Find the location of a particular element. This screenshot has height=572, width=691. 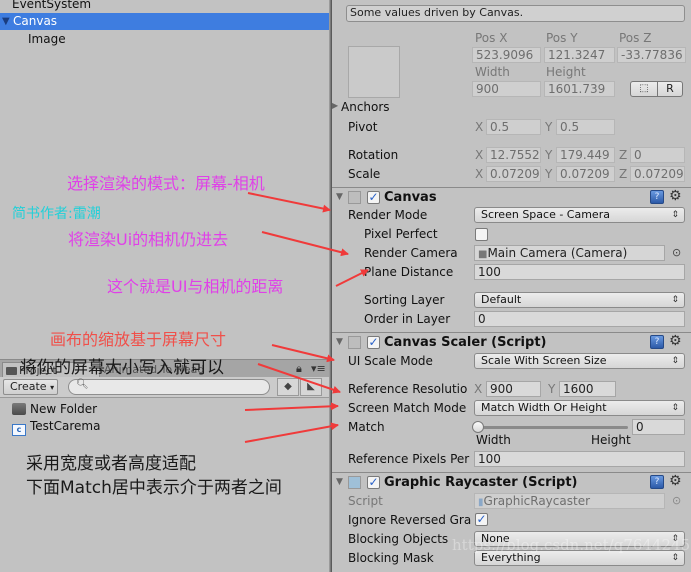

pos-y-field: 121.3247 is located at coordinates (579, 55).